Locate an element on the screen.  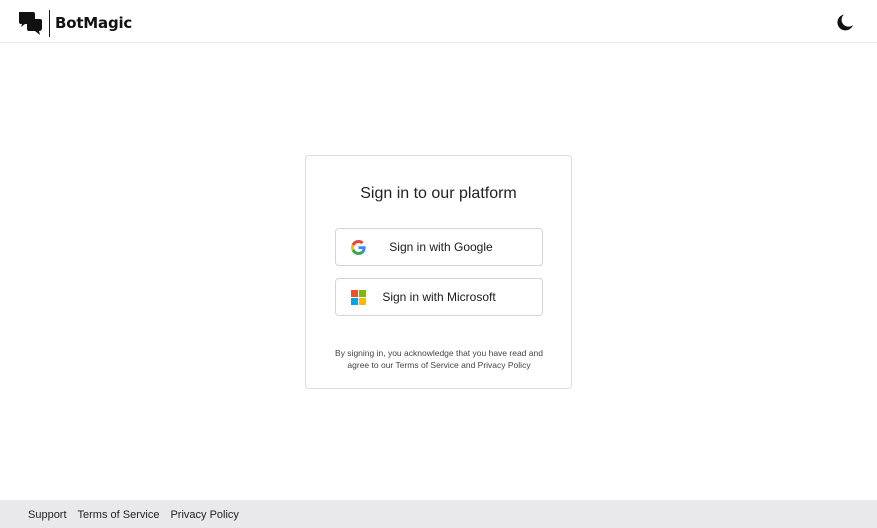
brand: BotMagic is located at coordinates (74, 23).